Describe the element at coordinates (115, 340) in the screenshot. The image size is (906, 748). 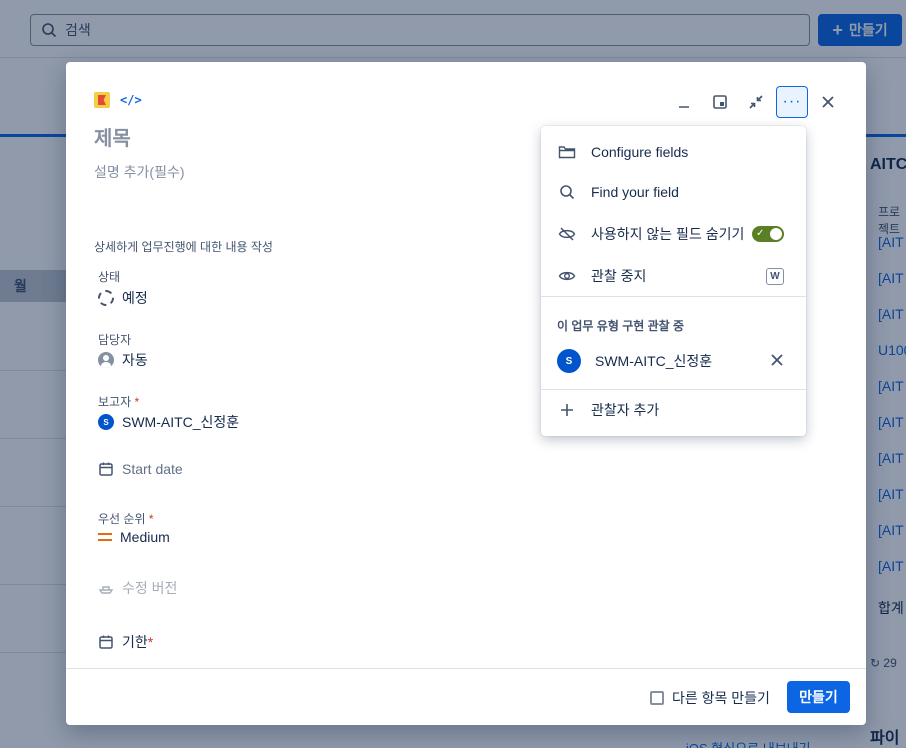
I see `assignee-label: 담당자` at that location.